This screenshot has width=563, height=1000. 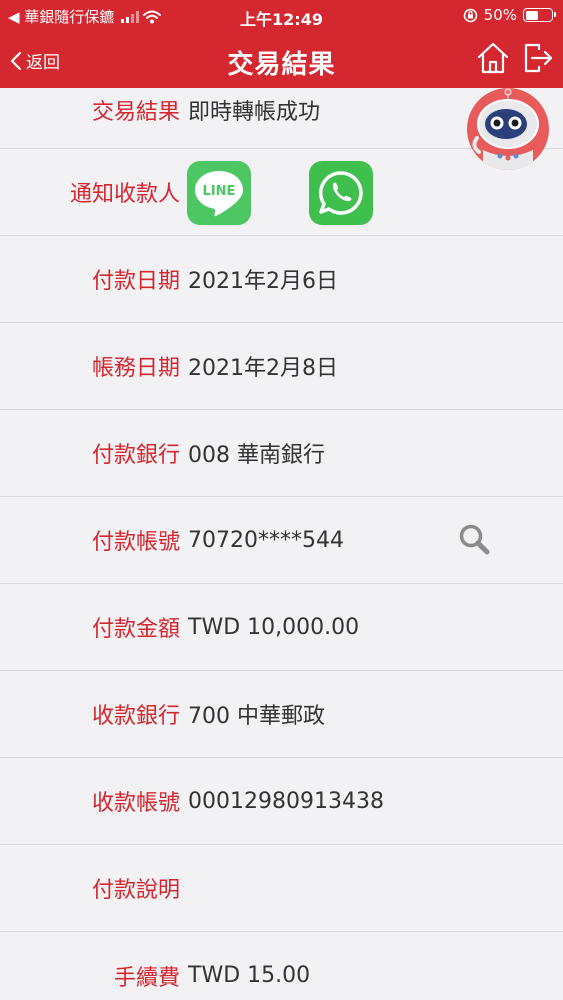 What do you see at coordinates (266, 540) in the screenshot?
I see `payer-account-value: 70720****544` at bounding box center [266, 540].